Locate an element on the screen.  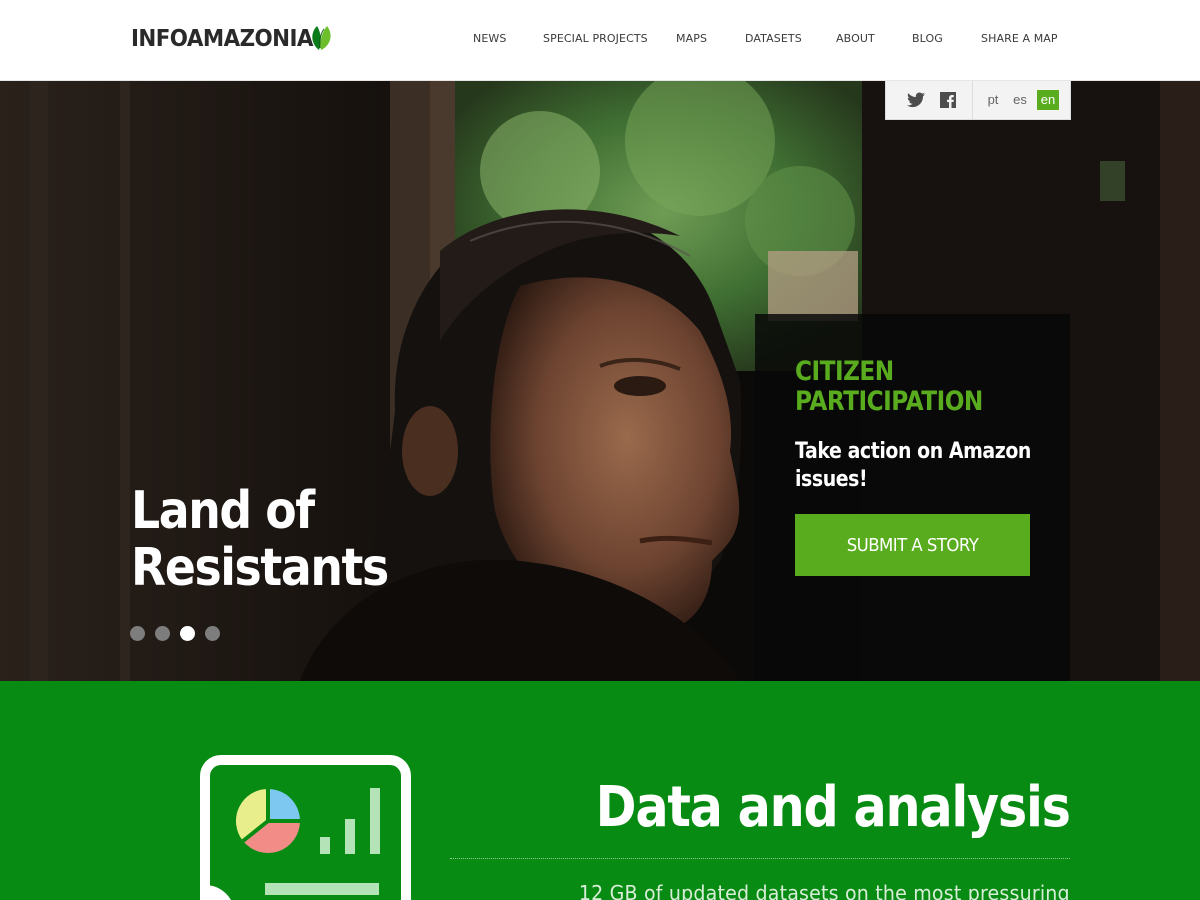
nav-about: ABOUT is located at coordinates (855, 38).